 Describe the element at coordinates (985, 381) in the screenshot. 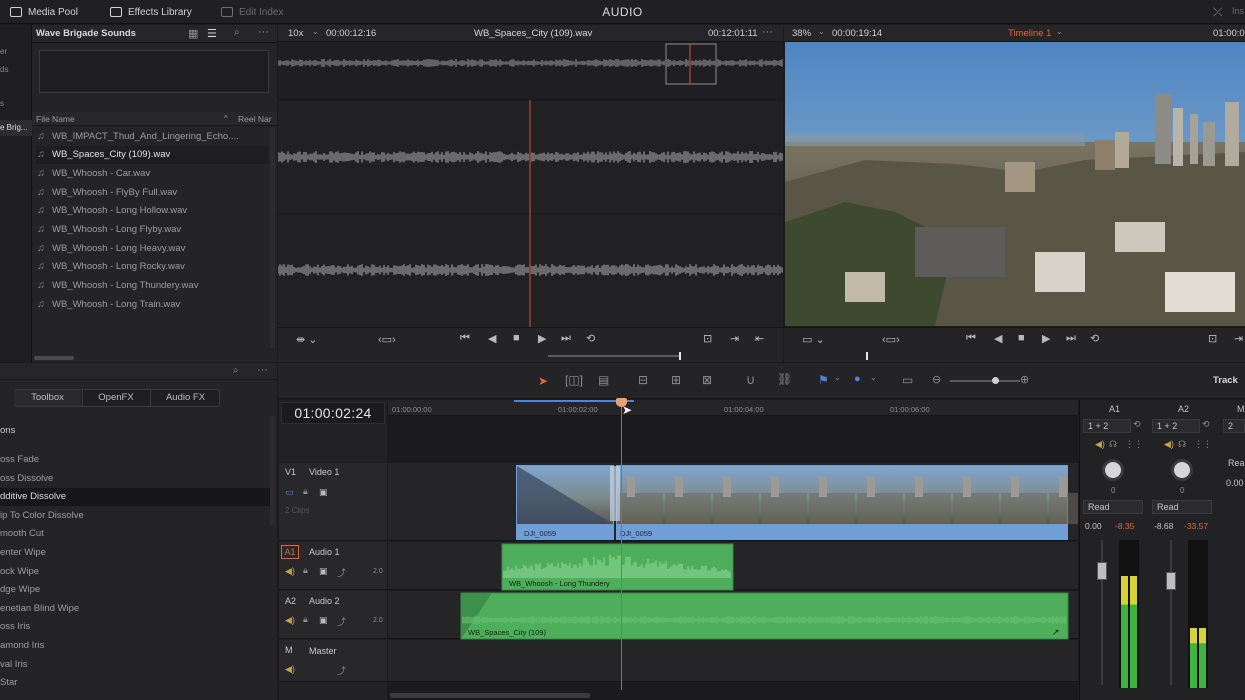

I see `zoom-slider` at that location.